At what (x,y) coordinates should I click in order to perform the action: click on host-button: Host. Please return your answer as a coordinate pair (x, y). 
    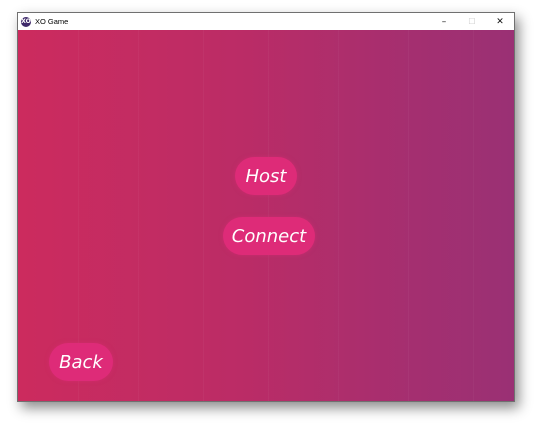
    Looking at the image, I should click on (266, 176).